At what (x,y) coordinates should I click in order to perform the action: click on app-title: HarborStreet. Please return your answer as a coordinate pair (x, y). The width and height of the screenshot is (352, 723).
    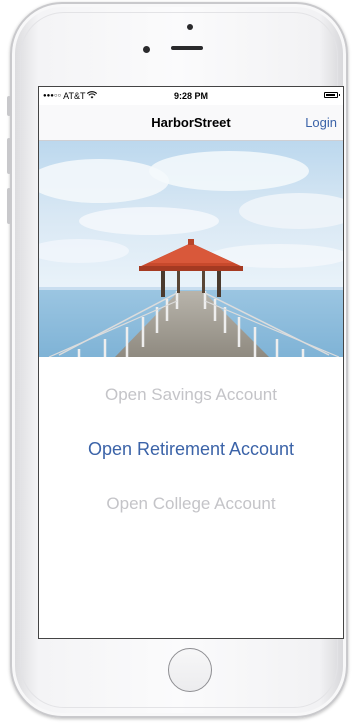
    Looking at the image, I should click on (191, 122).